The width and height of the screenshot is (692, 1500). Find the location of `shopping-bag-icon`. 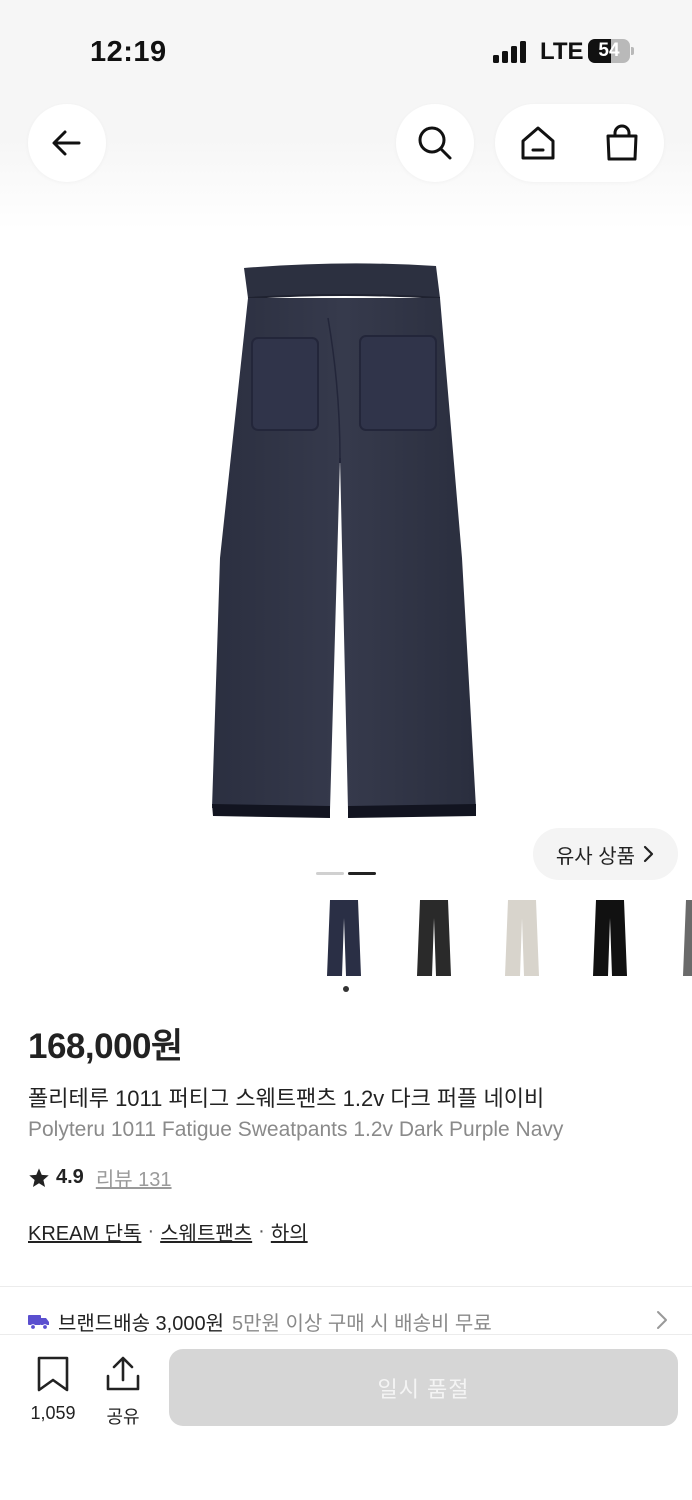

shopping-bag-icon is located at coordinates (621, 142).